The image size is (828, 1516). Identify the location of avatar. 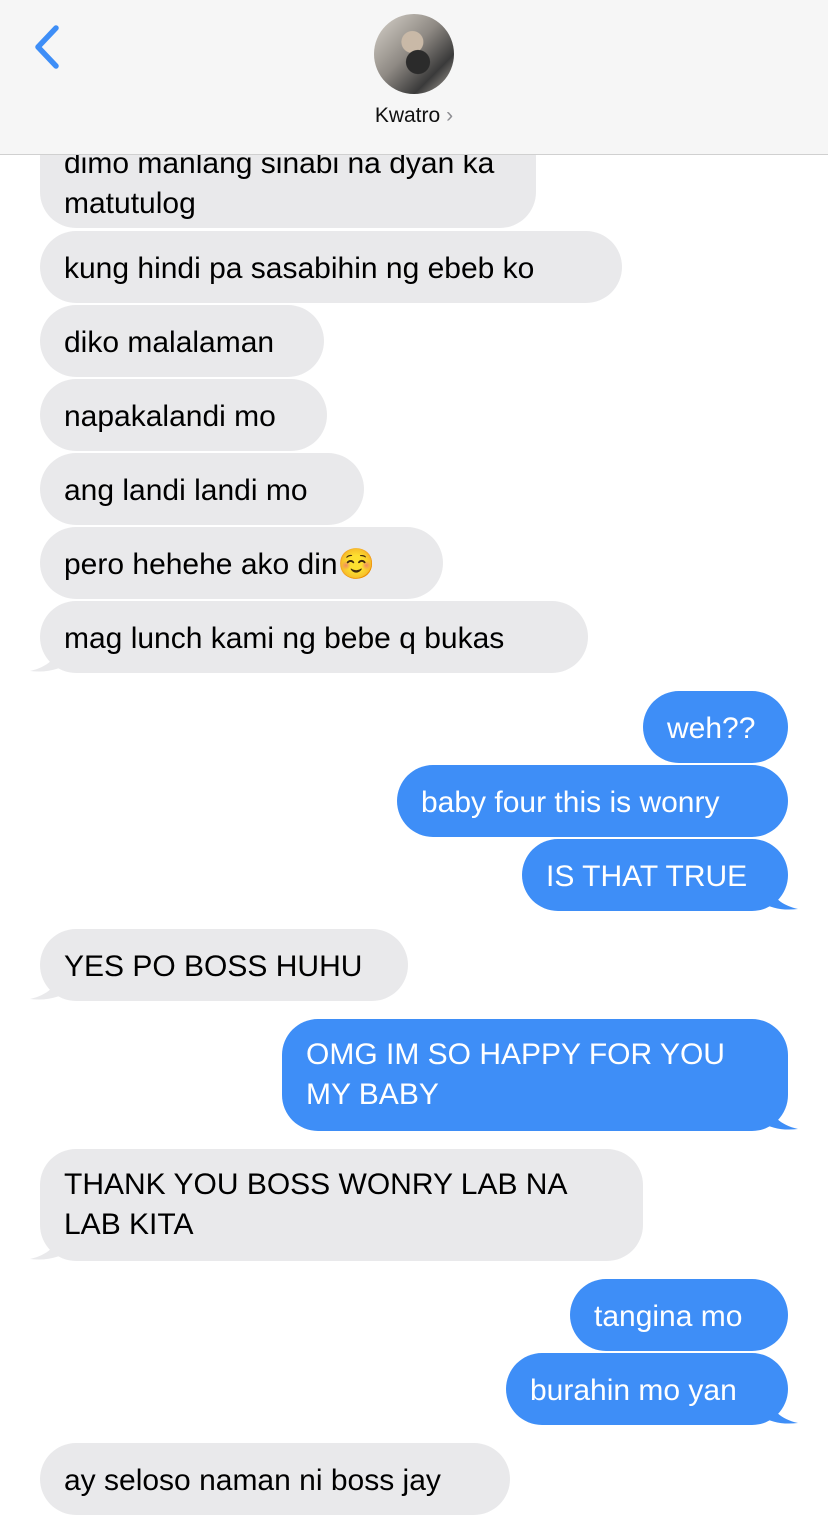
(414, 54).